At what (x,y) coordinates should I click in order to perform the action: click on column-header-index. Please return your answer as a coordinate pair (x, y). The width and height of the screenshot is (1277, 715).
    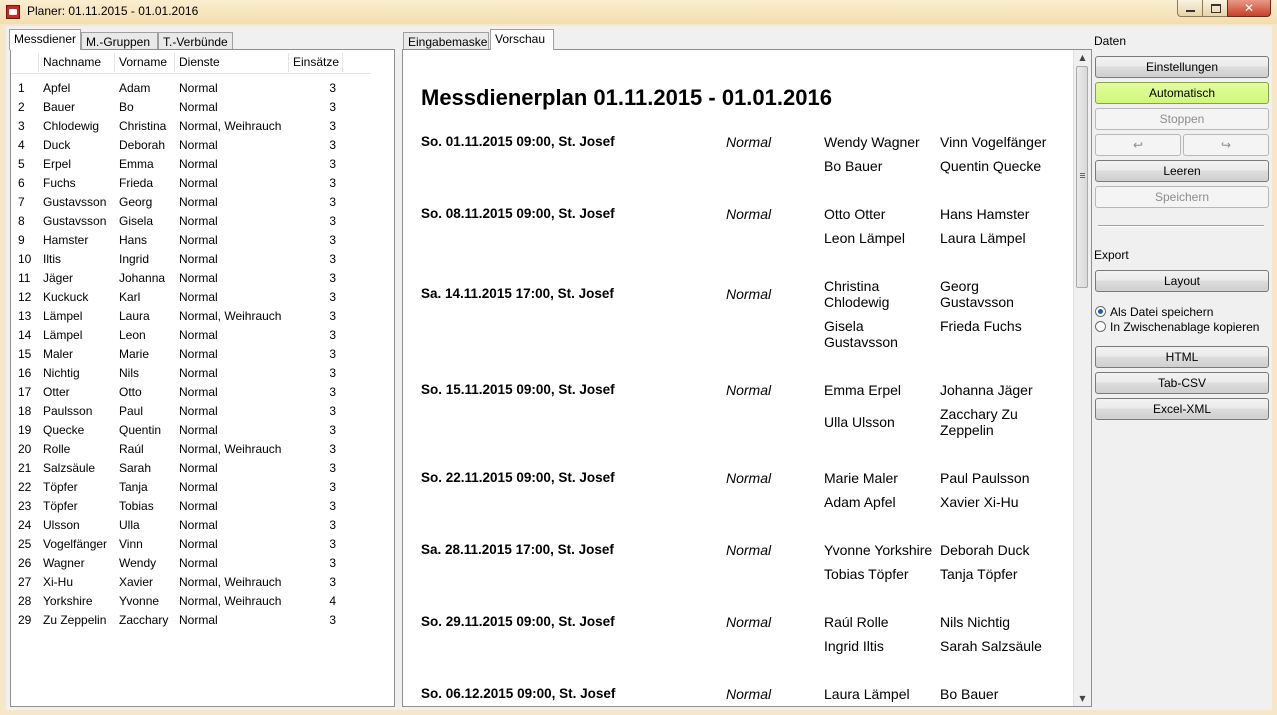
    Looking at the image, I should click on (25, 62).